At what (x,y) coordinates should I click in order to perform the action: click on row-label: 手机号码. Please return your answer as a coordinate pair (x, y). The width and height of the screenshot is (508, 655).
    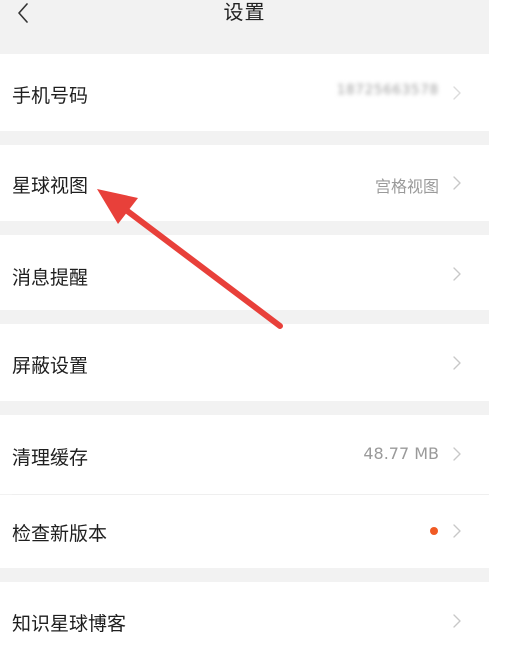
    Looking at the image, I should click on (50, 96).